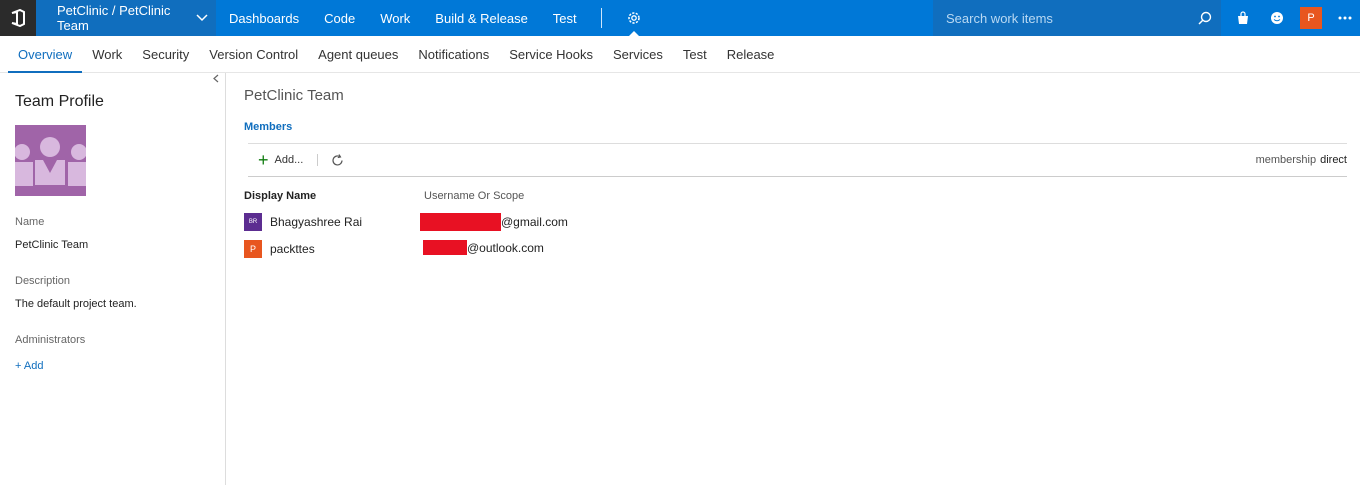 The width and height of the screenshot is (1360, 485). Describe the element at coordinates (43, 281) in the screenshot. I see `description-label: Description` at that location.